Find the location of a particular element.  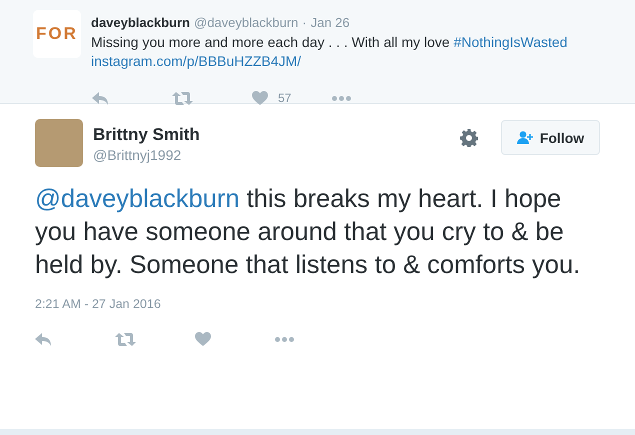

tweet-timestamp: 2:21 AM - 27 Jan 2016 is located at coordinates (317, 304).